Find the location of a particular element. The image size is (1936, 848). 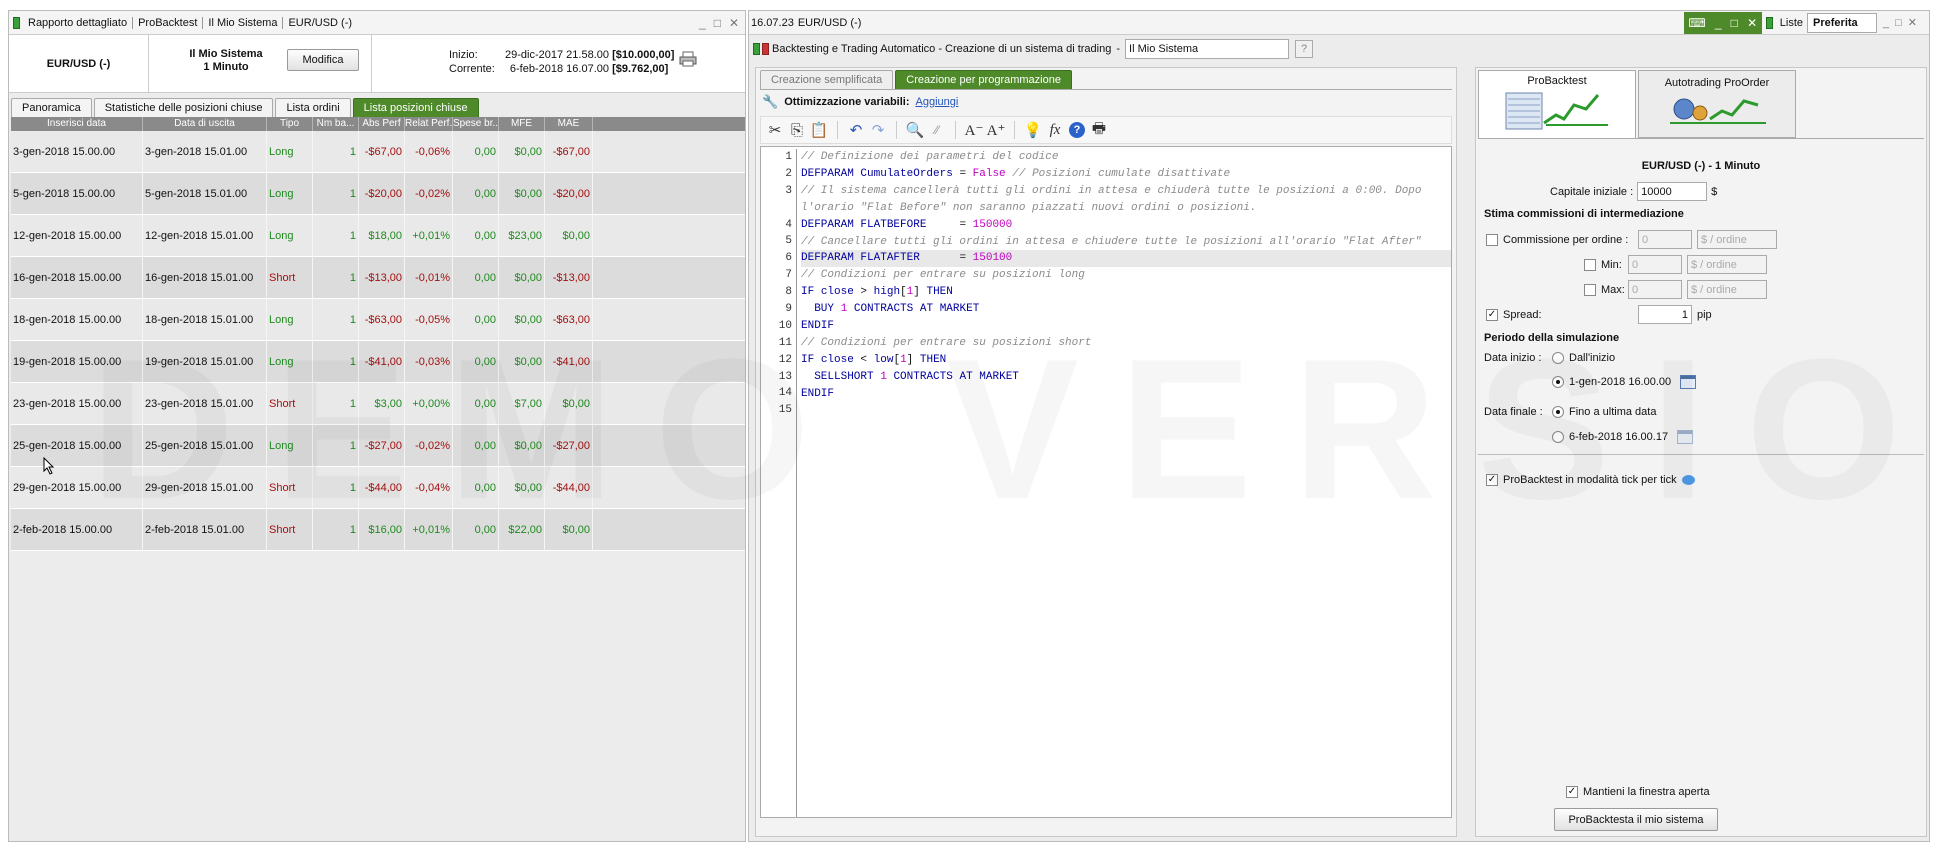

start-calendar-icon is located at coordinates (1688, 382).